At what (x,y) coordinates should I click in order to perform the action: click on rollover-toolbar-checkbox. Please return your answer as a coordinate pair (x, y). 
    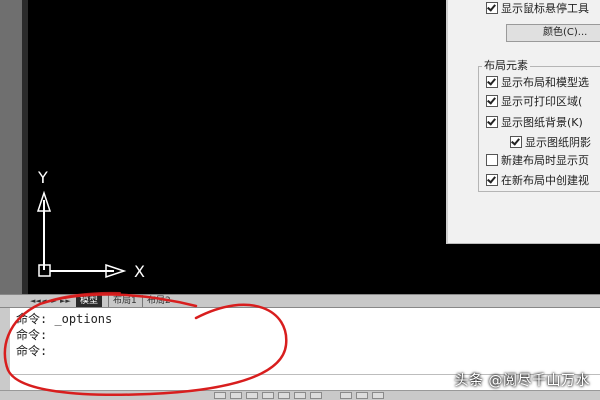
    Looking at the image, I should click on (492, 8).